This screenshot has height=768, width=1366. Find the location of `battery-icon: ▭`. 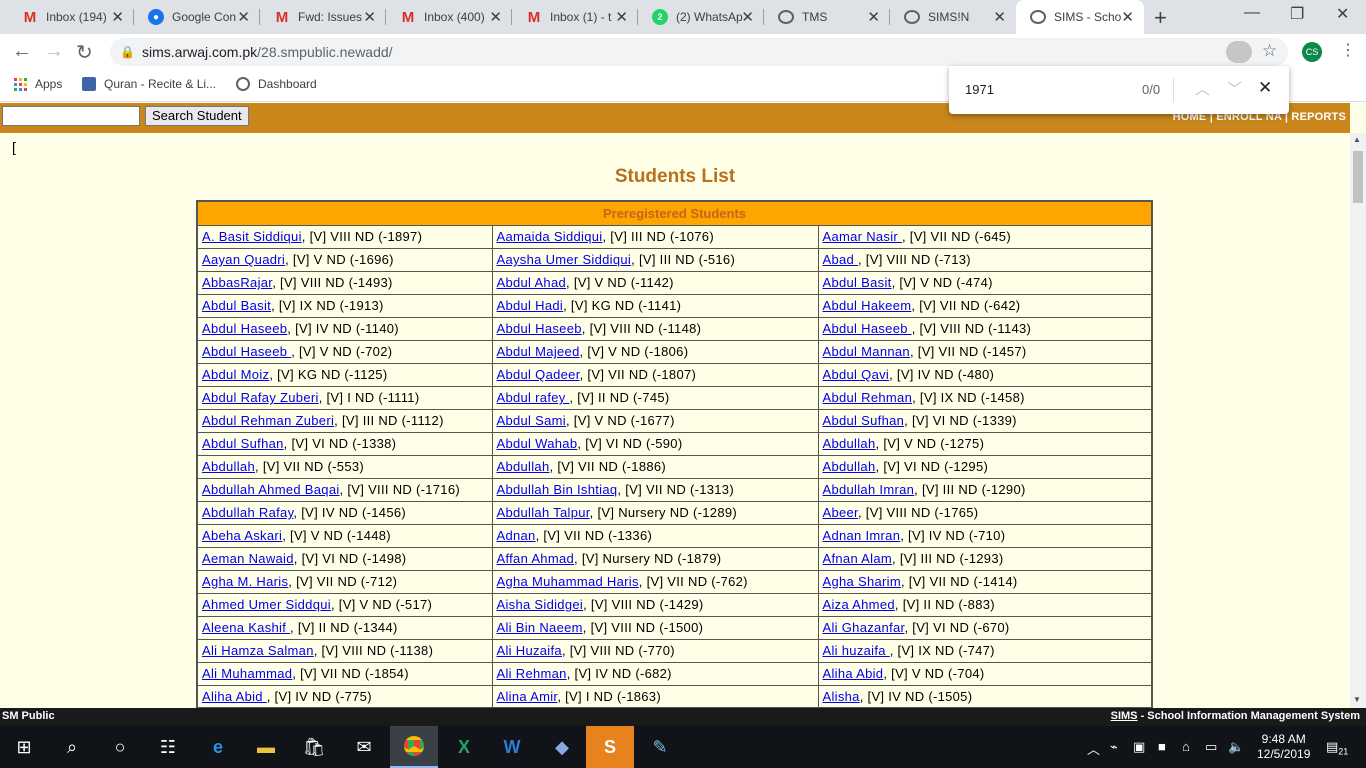

battery-icon: ▭ is located at coordinates (1211, 747).